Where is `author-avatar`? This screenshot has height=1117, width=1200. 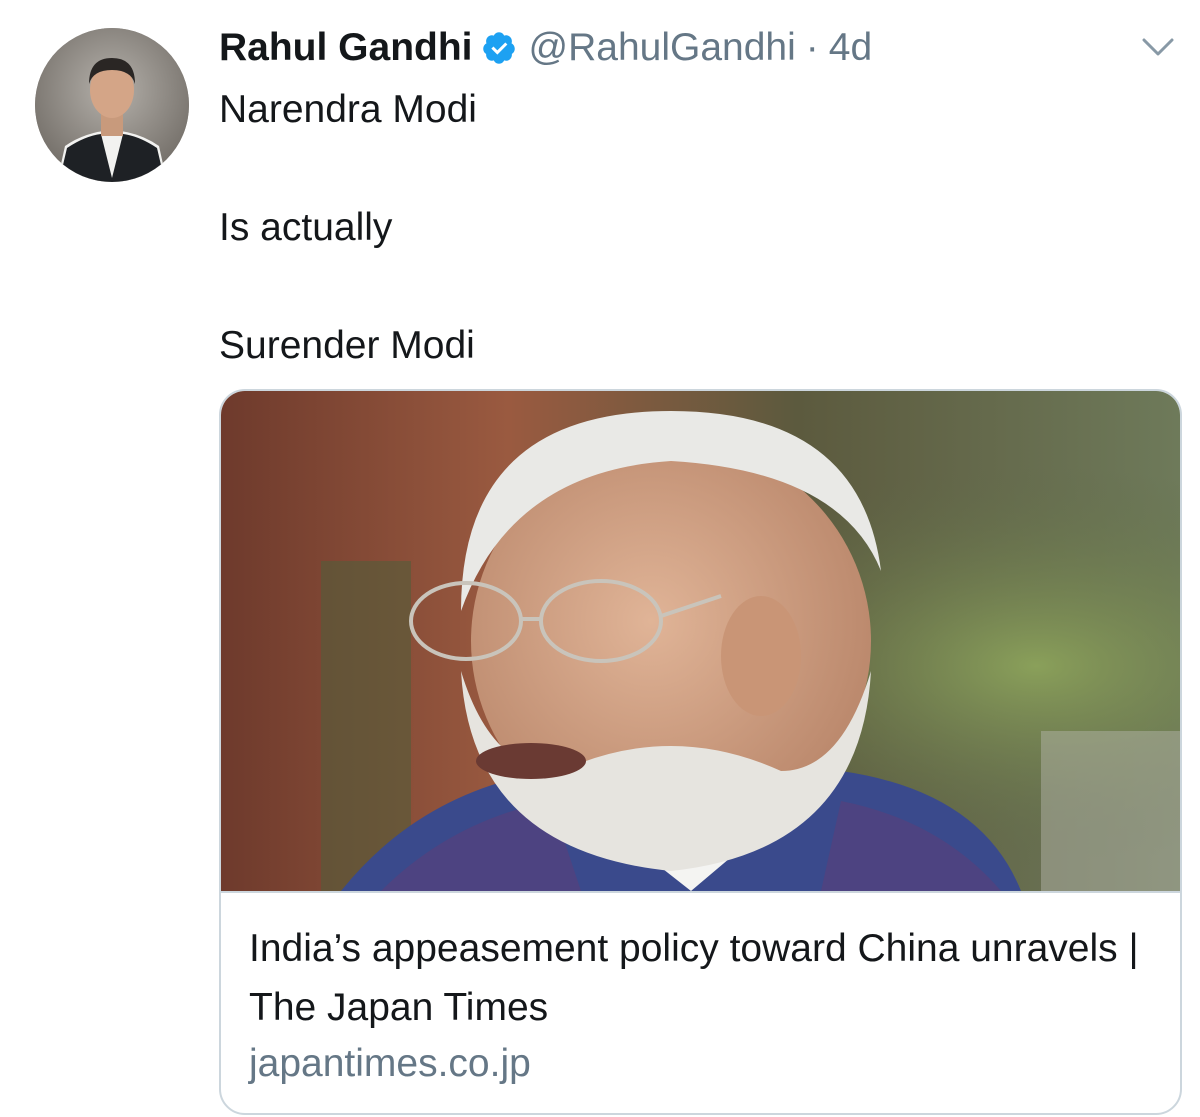 author-avatar is located at coordinates (112, 105).